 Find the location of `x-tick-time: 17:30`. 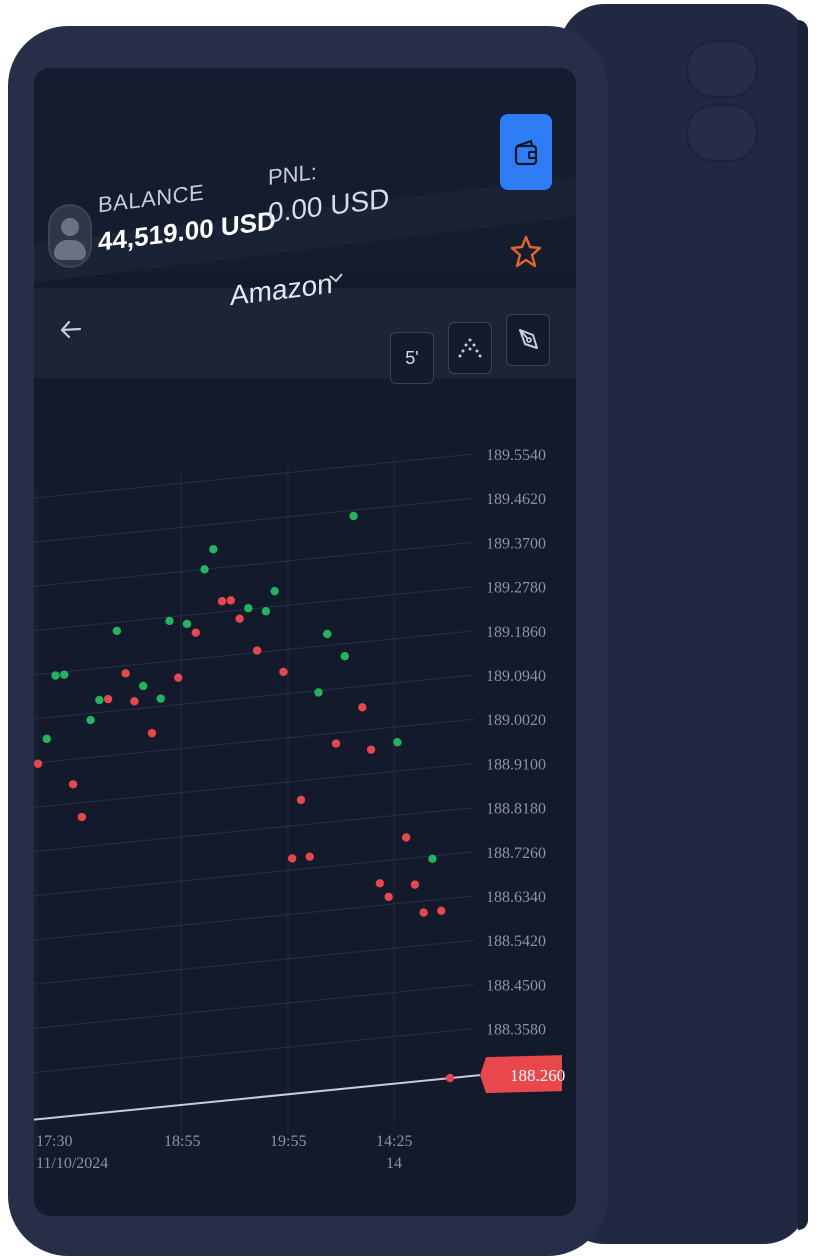

x-tick-time: 17:30 is located at coordinates (54, 1141).